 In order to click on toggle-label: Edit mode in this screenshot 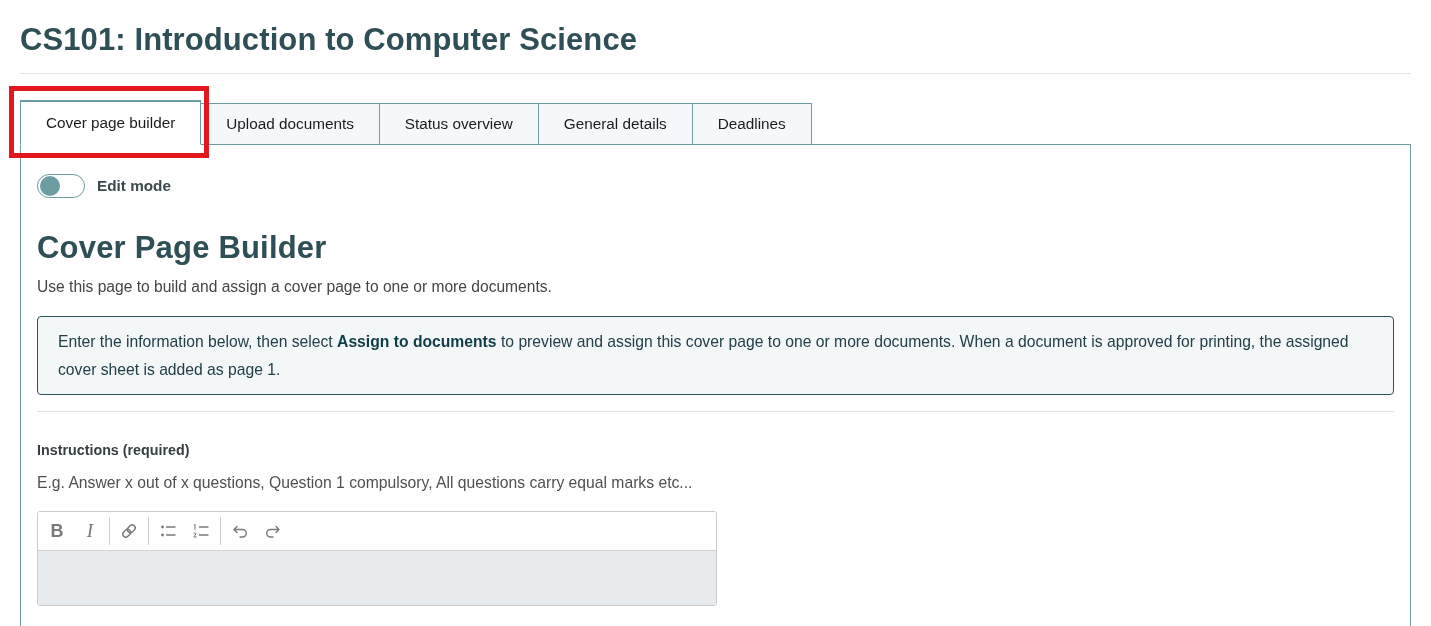, I will do `click(134, 186)`.